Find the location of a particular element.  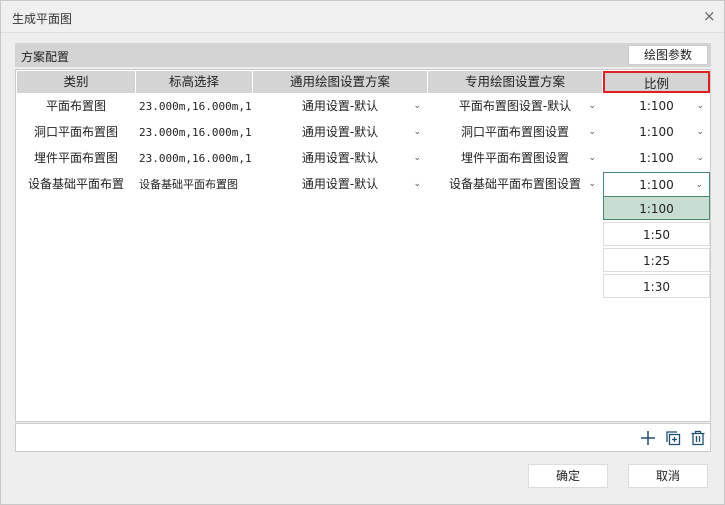

copy-icon is located at coordinates (673, 438).